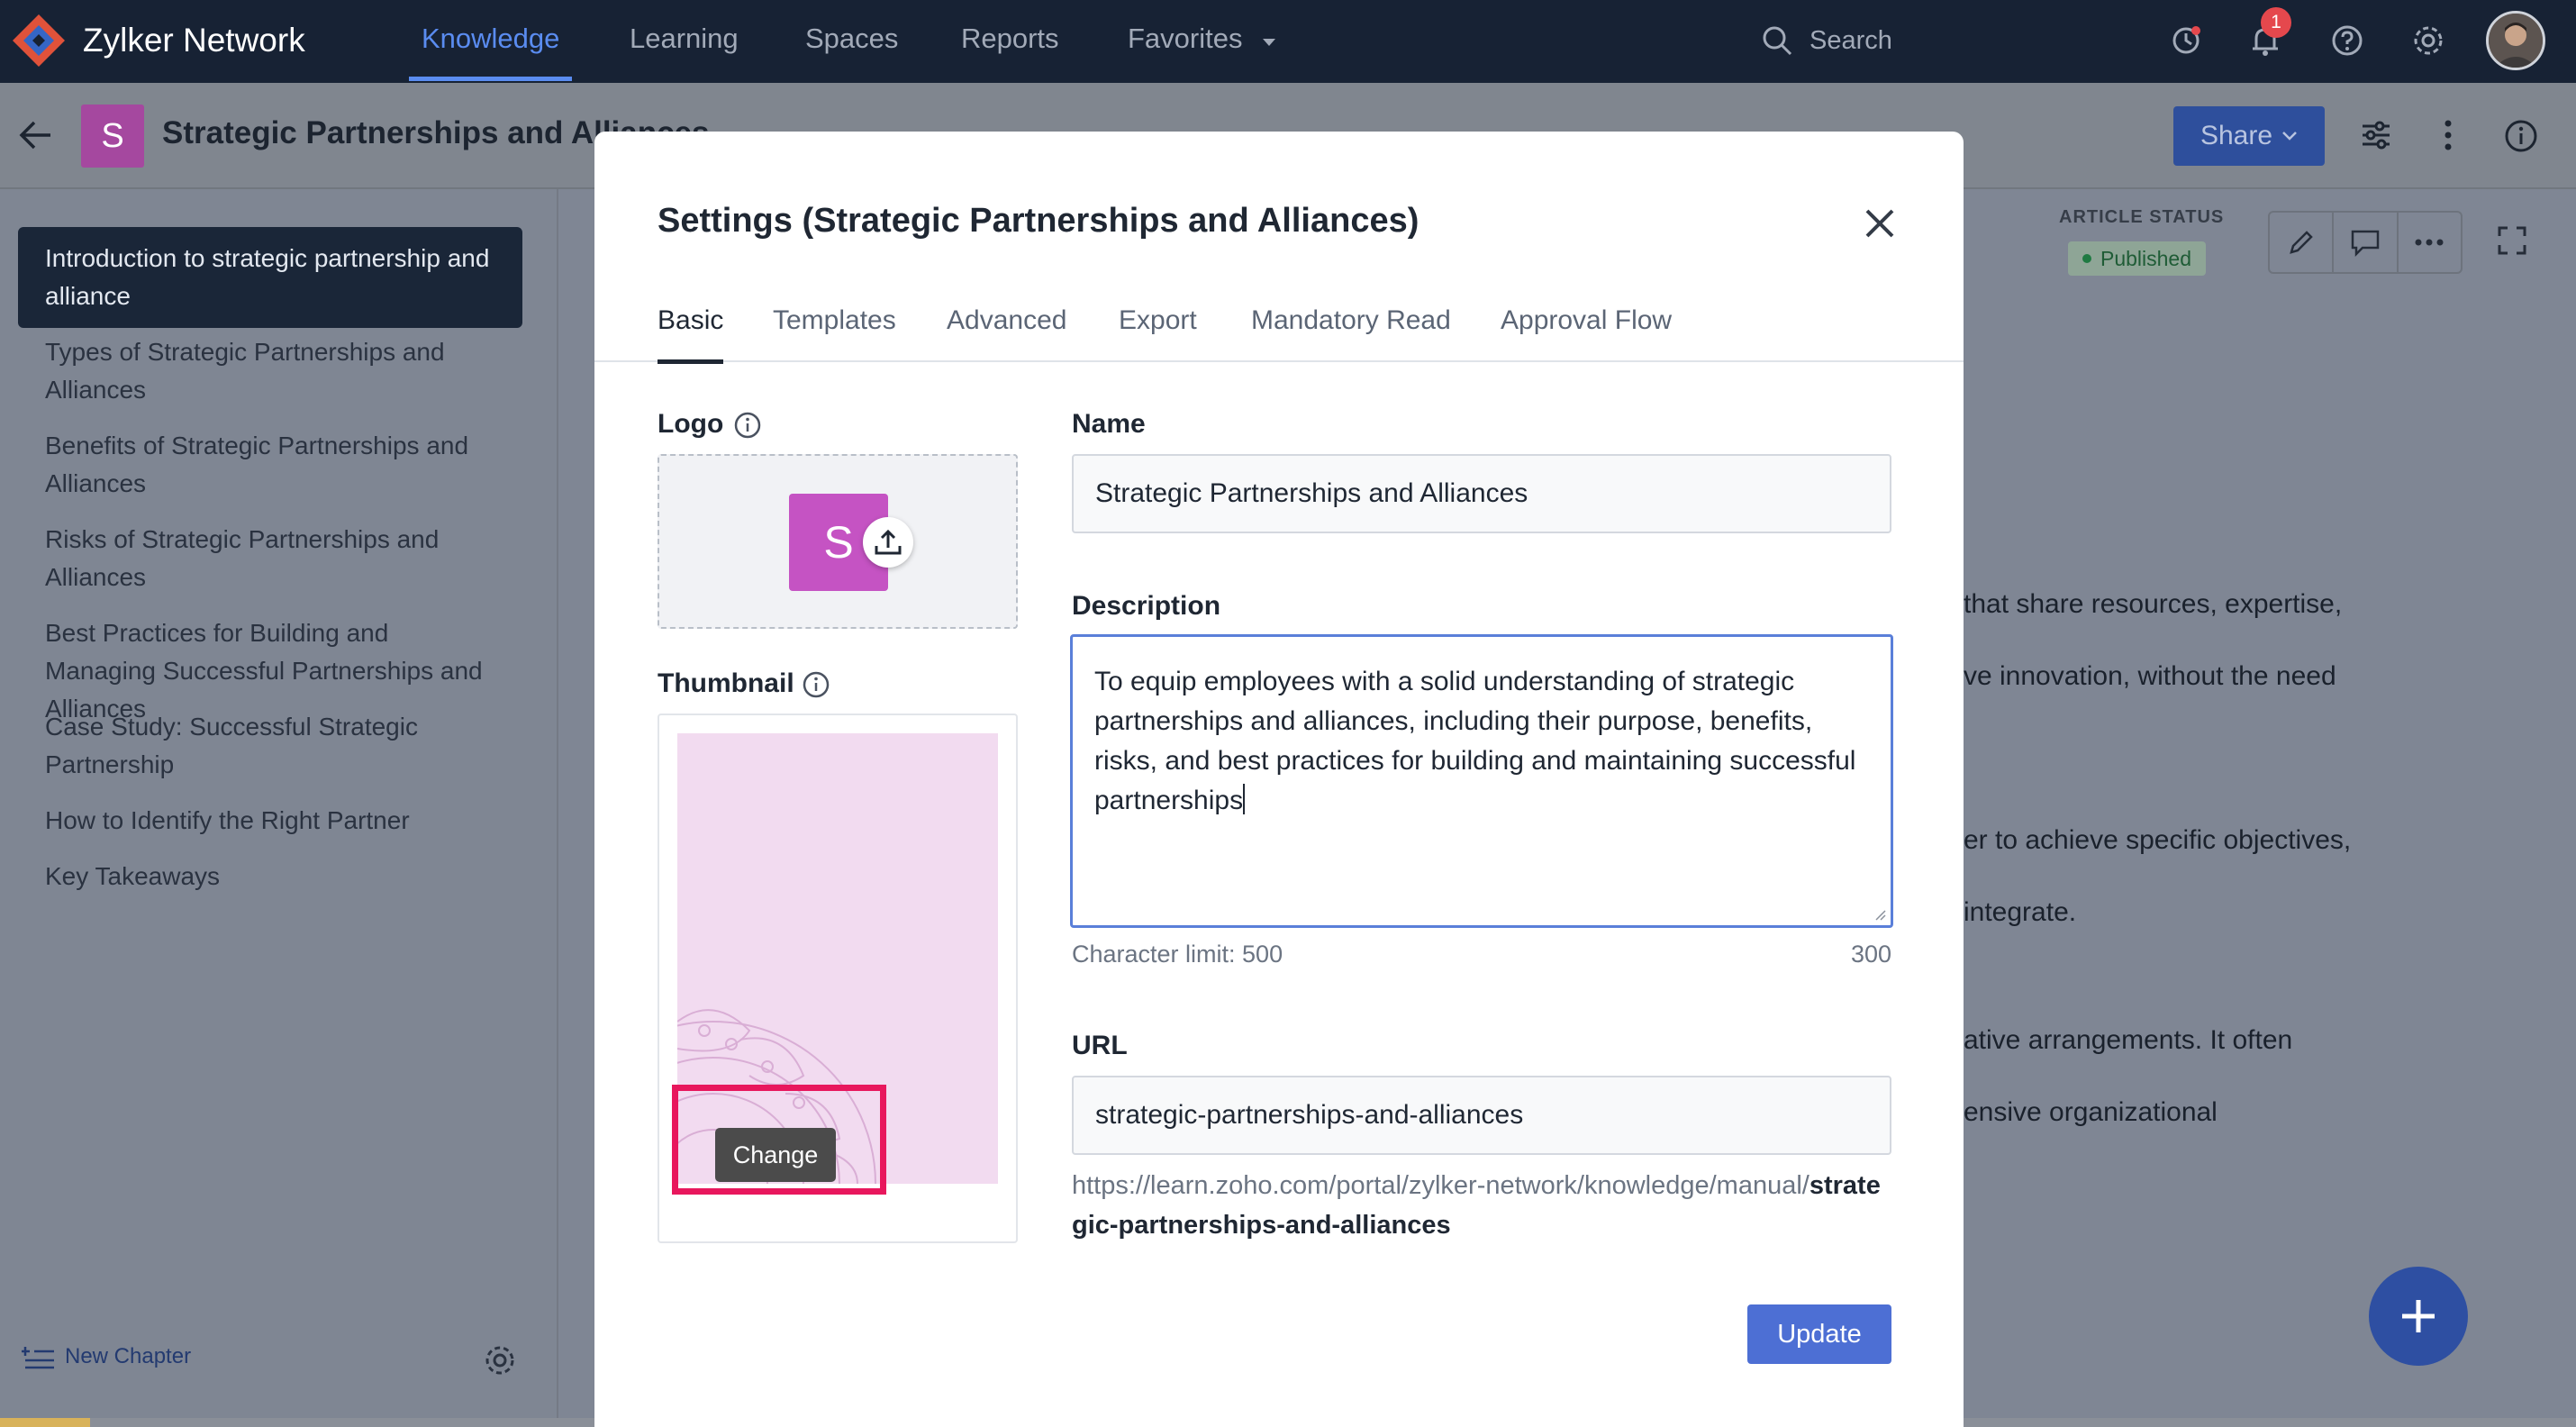  Describe the element at coordinates (1185, 38) in the screenshot. I see `nav-tab-favorites-label: Favorites` at that location.